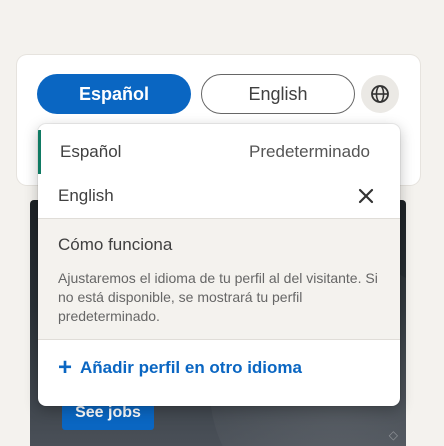 The width and height of the screenshot is (444, 446). What do you see at coordinates (86, 195) in the screenshot?
I see `dropdown-item-label: English` at bounding box center [86, 195].